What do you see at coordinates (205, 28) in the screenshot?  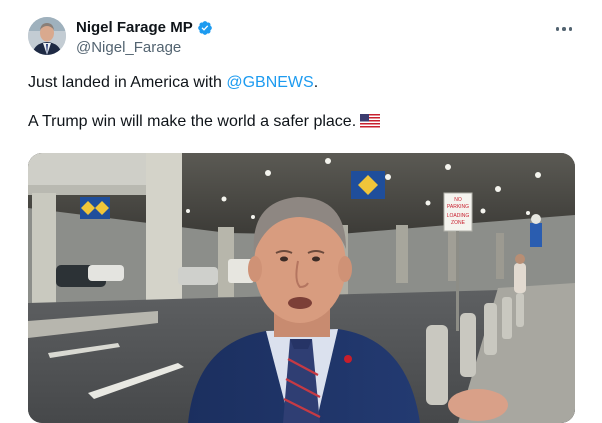 I see `verified-badge-icon` at bounding box center [205, 28].